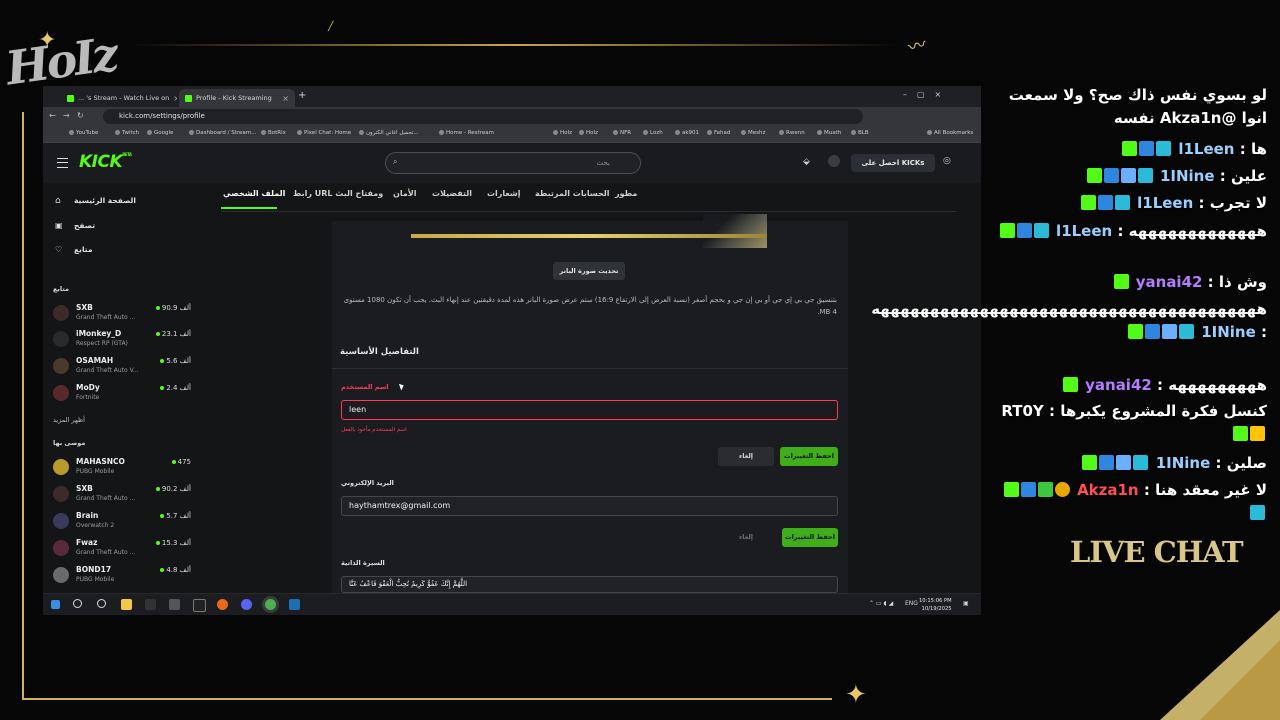 The image size is (1280, 720). I want to click on all-bookmarks: All Bookmarks, so click(950, 133).